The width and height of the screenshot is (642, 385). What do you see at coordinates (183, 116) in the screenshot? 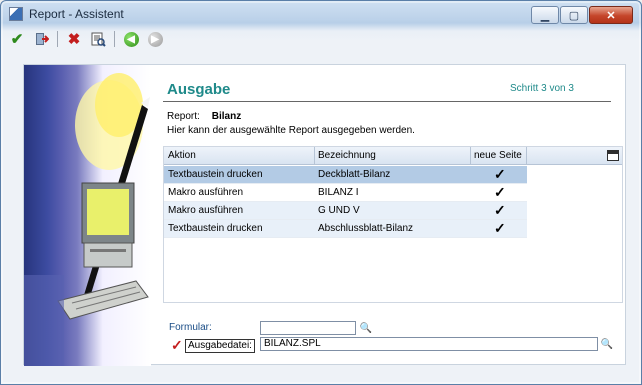
I see `report-label: Report:` at bounding box center [183, 116].